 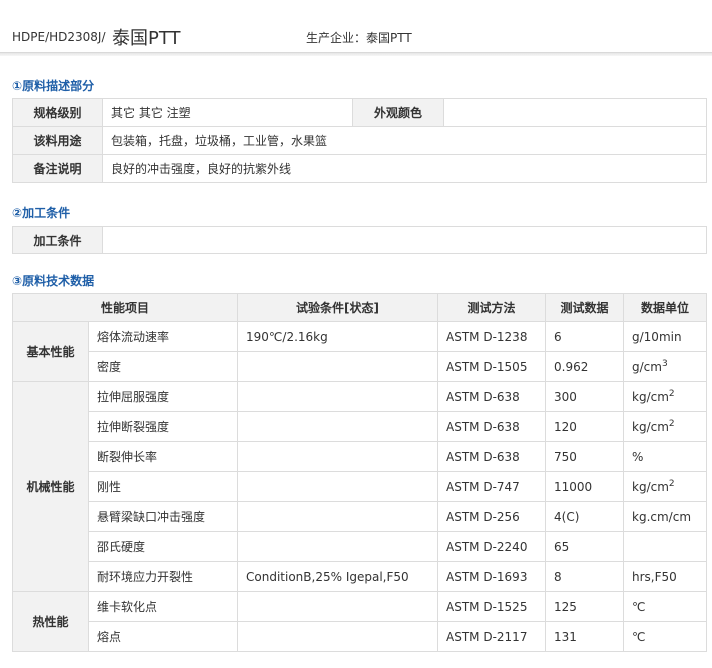 I want to click on value-cell: 125, so click(x=585, y=606).